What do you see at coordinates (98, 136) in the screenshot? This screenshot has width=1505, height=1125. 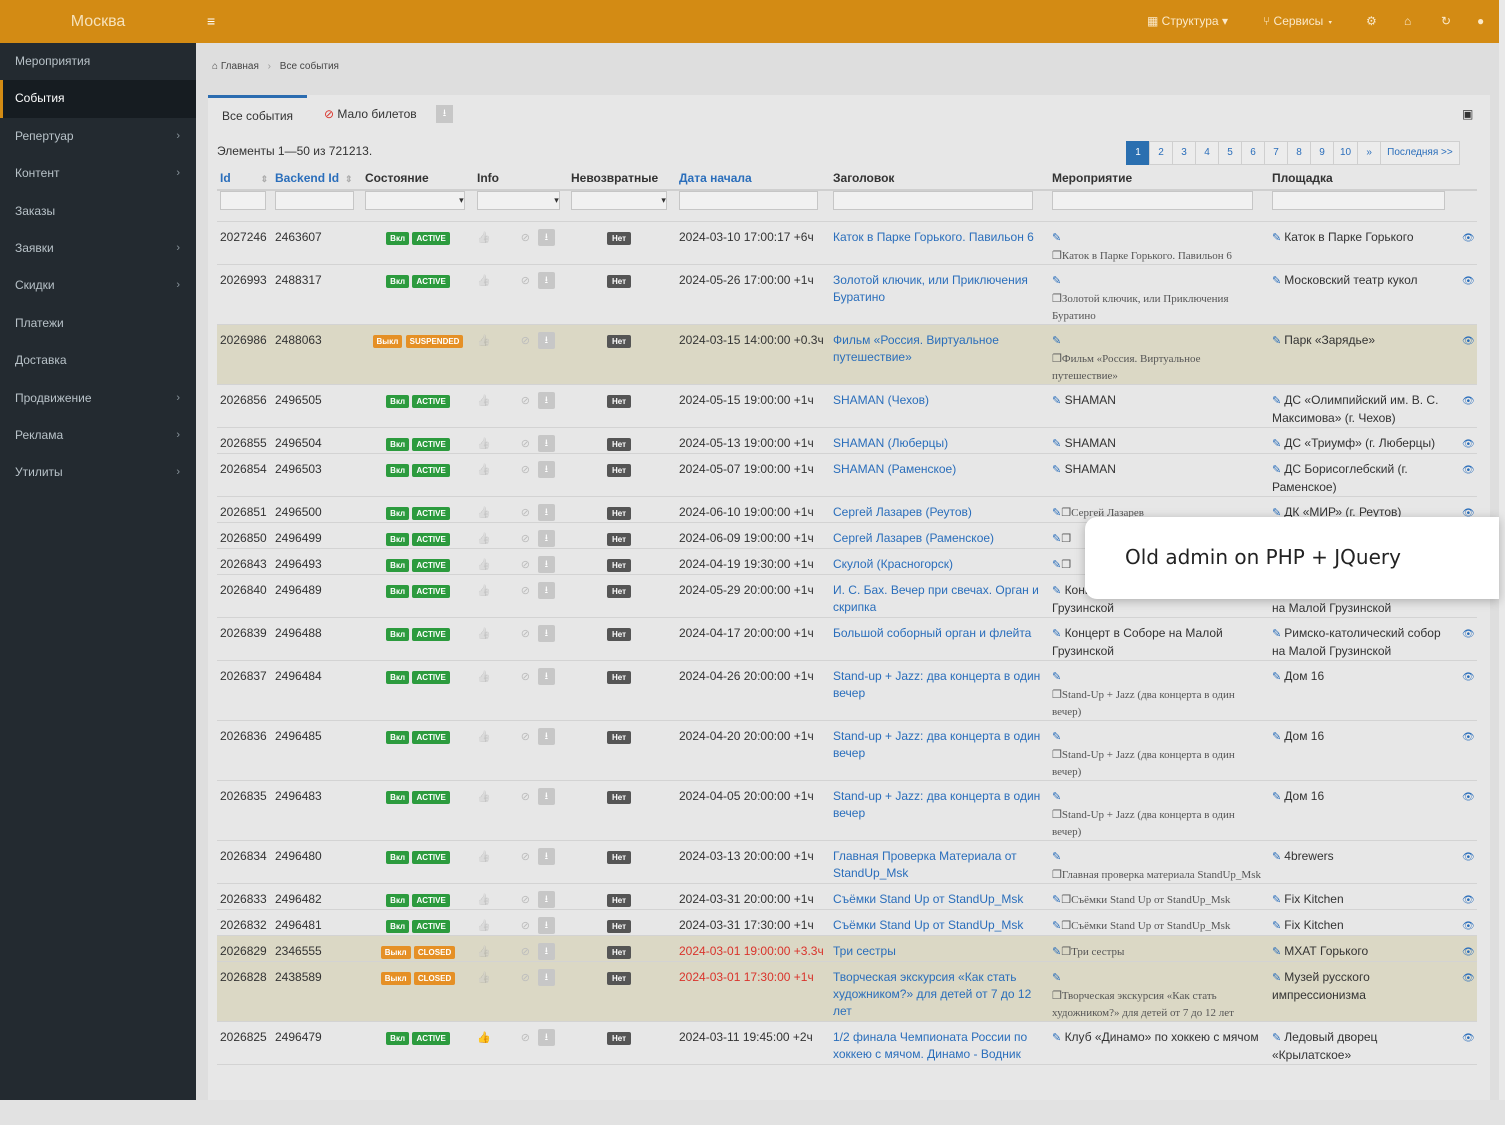 I see `sidebar-item: Репертуар ›` at bounding box center [98, 136].